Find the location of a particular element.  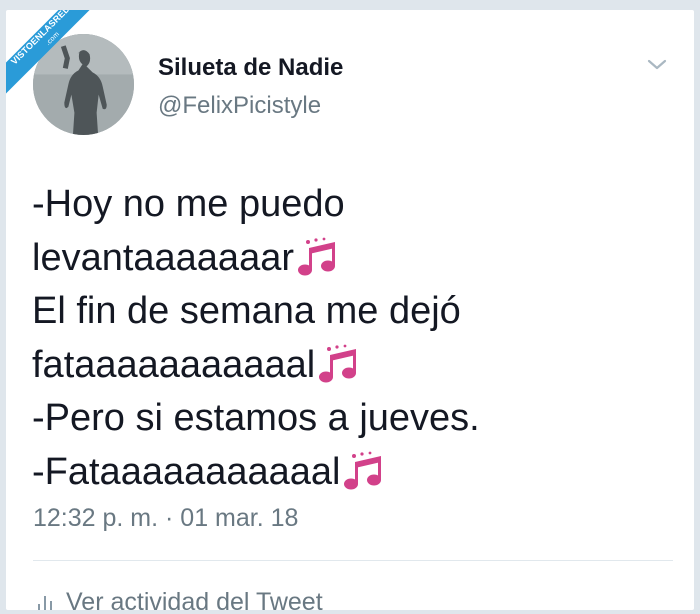

view-activity-label: Ver actividad del Tweet is located at coordinates (194, 599).